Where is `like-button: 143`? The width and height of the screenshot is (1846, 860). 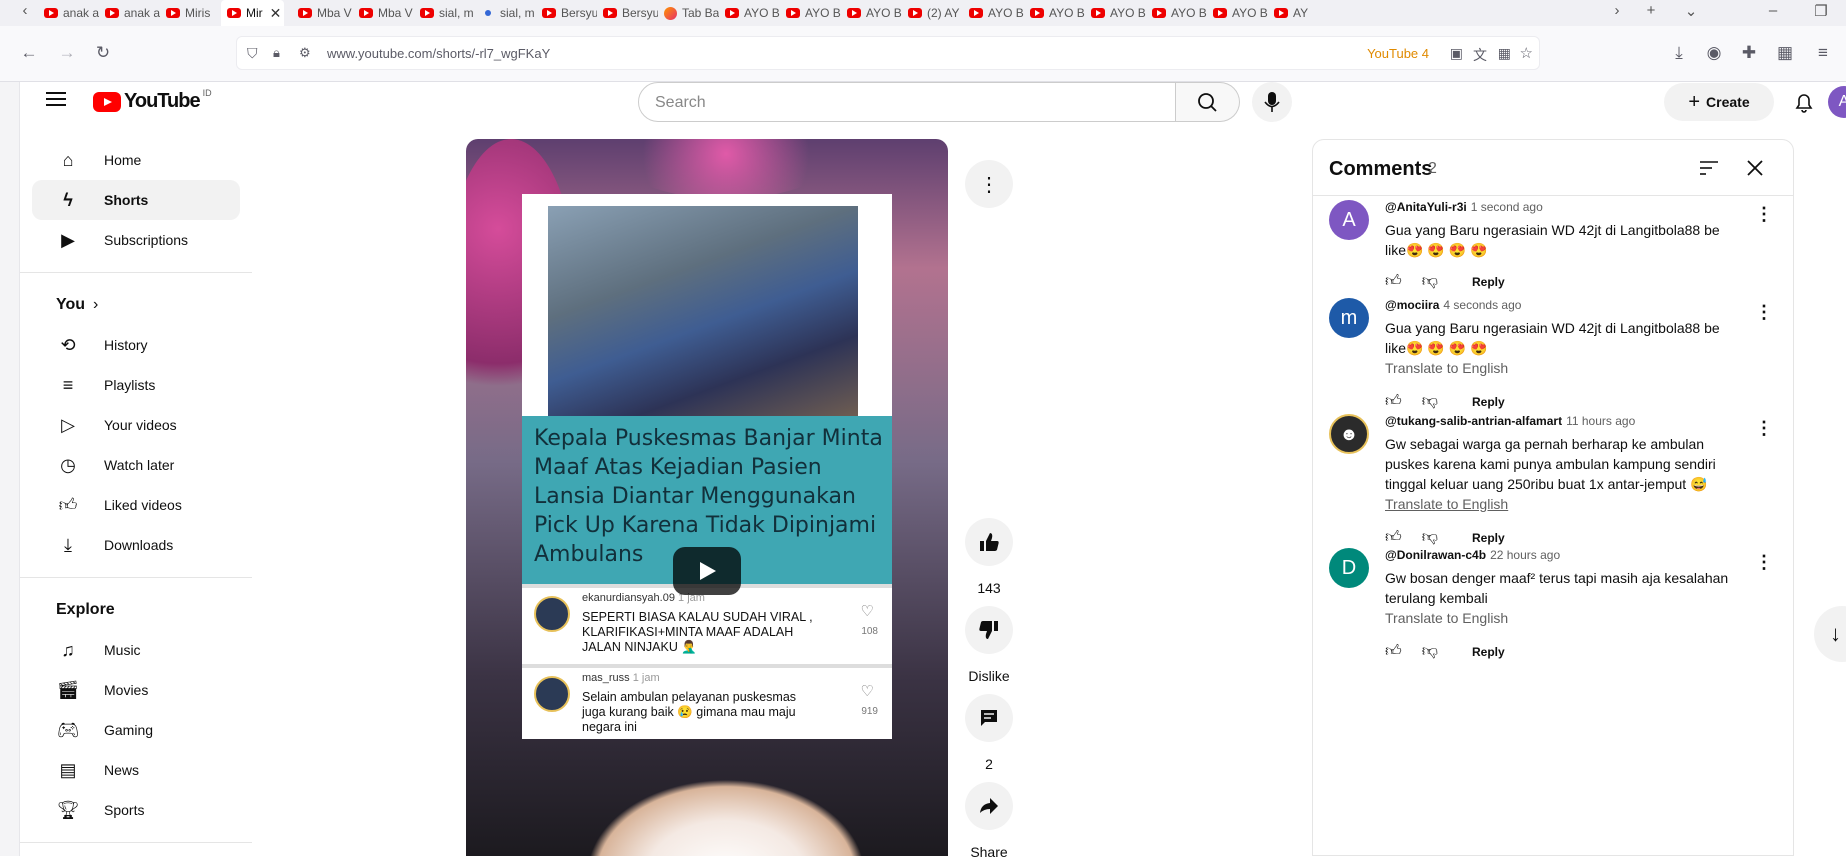 like-button: 143 is located at coordinates (989, 557).